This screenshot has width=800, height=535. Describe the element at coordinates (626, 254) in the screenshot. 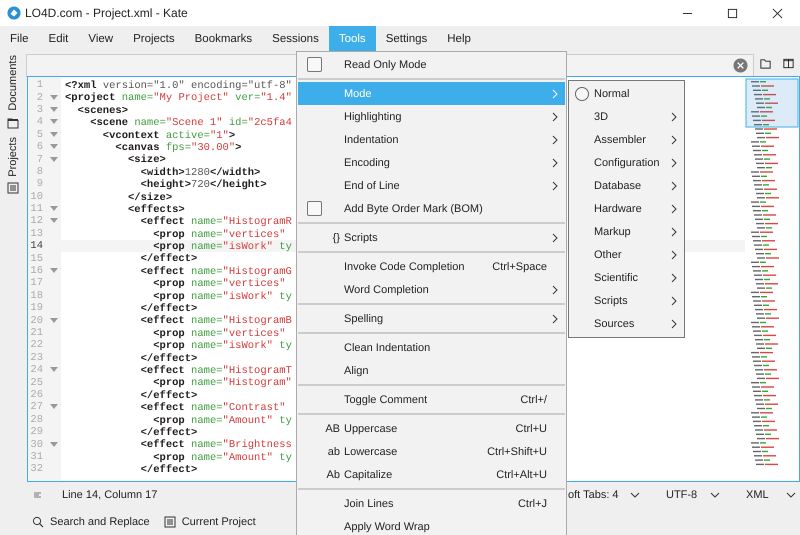

I see `menu-entry: Other` at that location.